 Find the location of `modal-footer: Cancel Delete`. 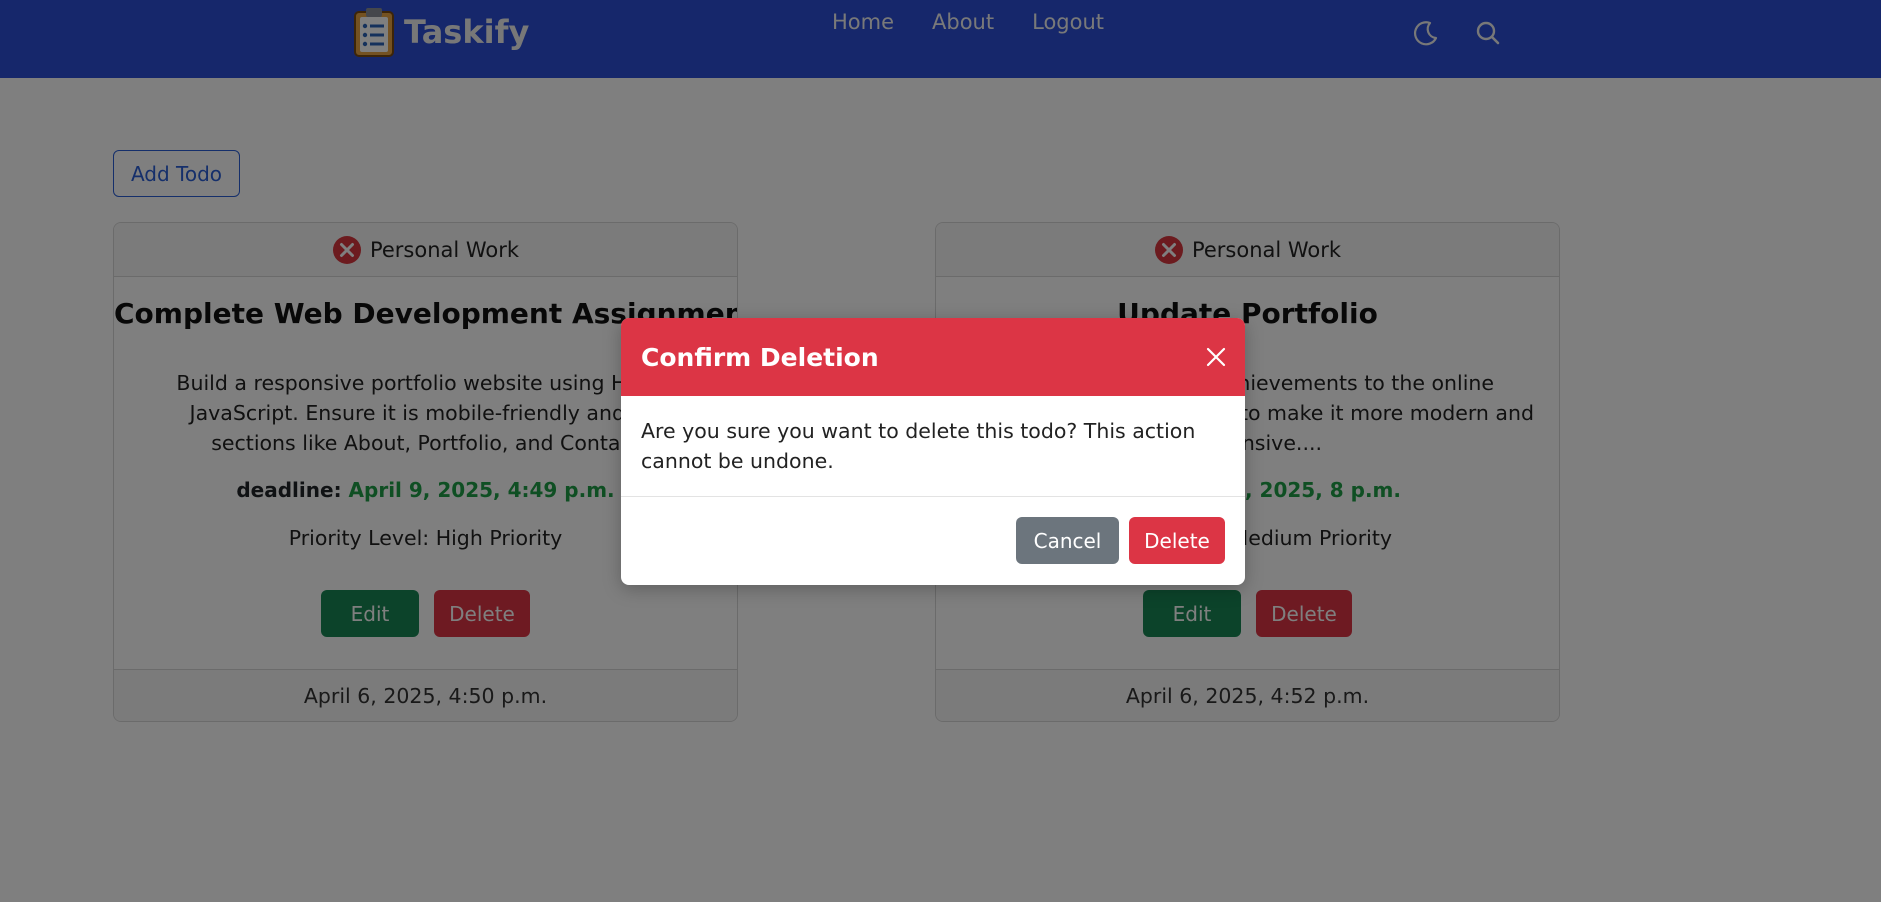

modal-footer: Cancel Delete is located at coordinates (933, 530).